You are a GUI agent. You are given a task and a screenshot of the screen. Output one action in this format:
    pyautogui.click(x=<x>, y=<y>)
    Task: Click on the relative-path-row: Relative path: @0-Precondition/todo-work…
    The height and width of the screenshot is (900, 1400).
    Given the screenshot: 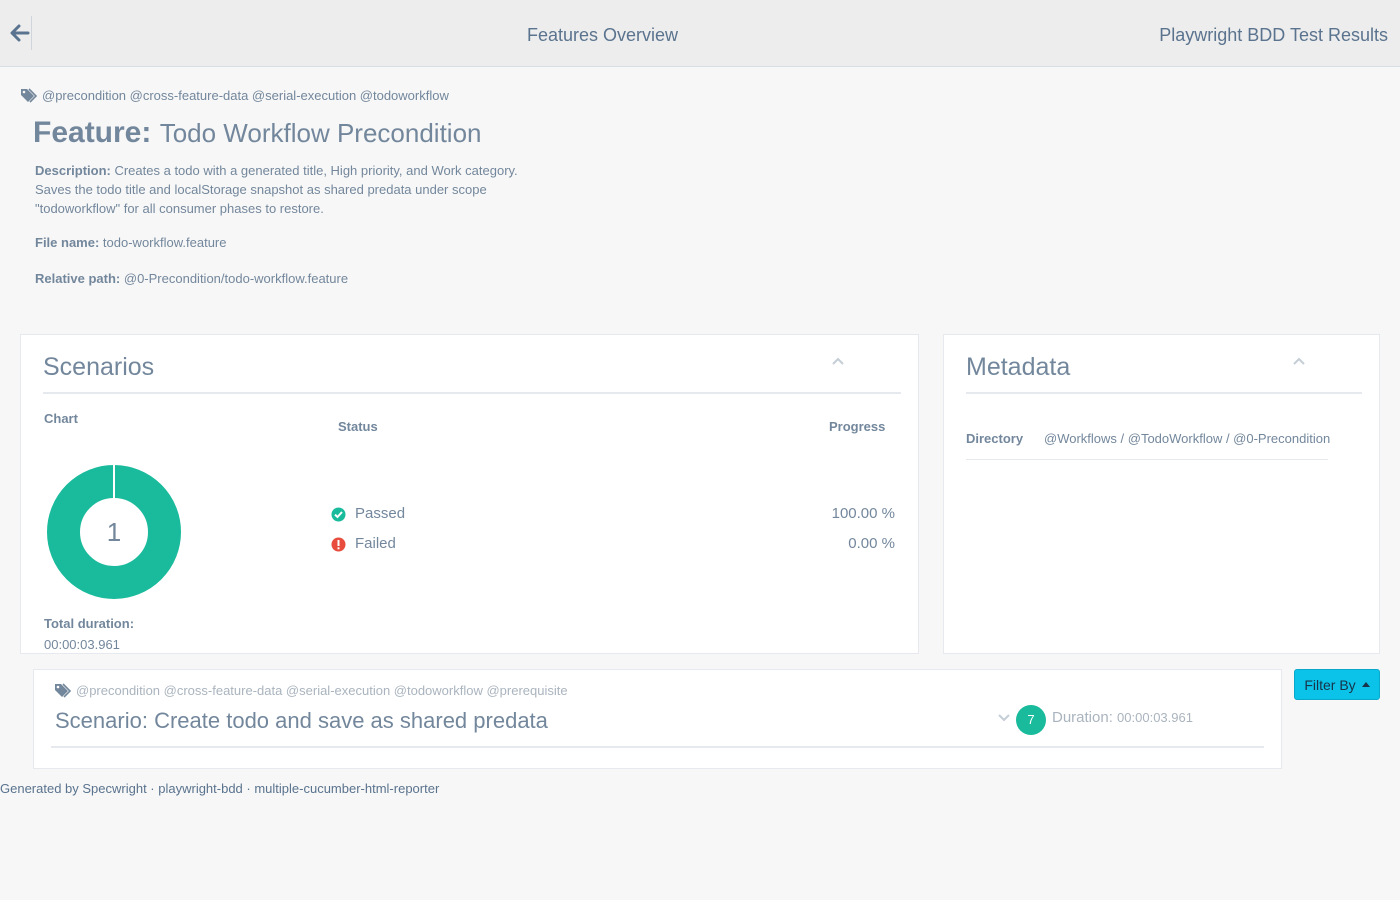 What is the action you would take?
    pyautogui.click(x=191, y=278)
    